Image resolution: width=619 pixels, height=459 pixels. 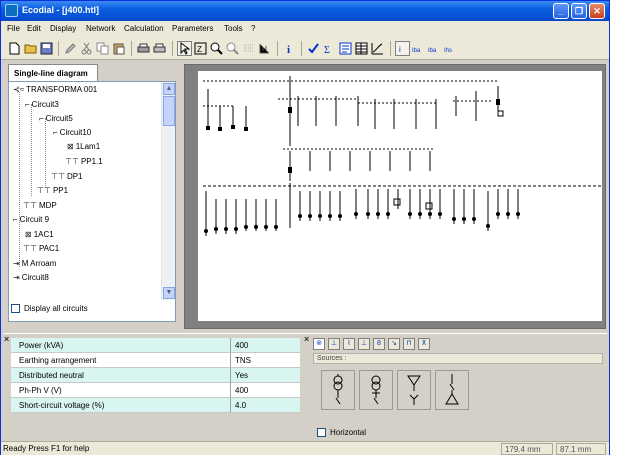 I want to click on tree-node: ⇥ Circuit8, so click(x=31, y=277).